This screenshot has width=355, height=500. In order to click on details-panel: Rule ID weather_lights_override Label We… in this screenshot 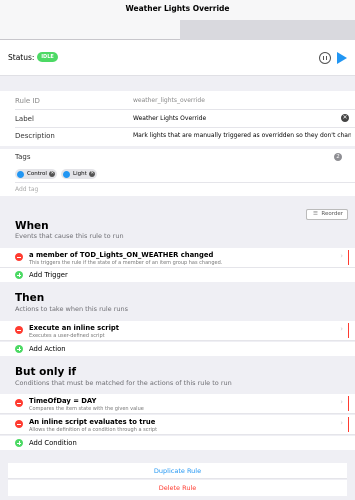, I will do `click(177, 118)`.